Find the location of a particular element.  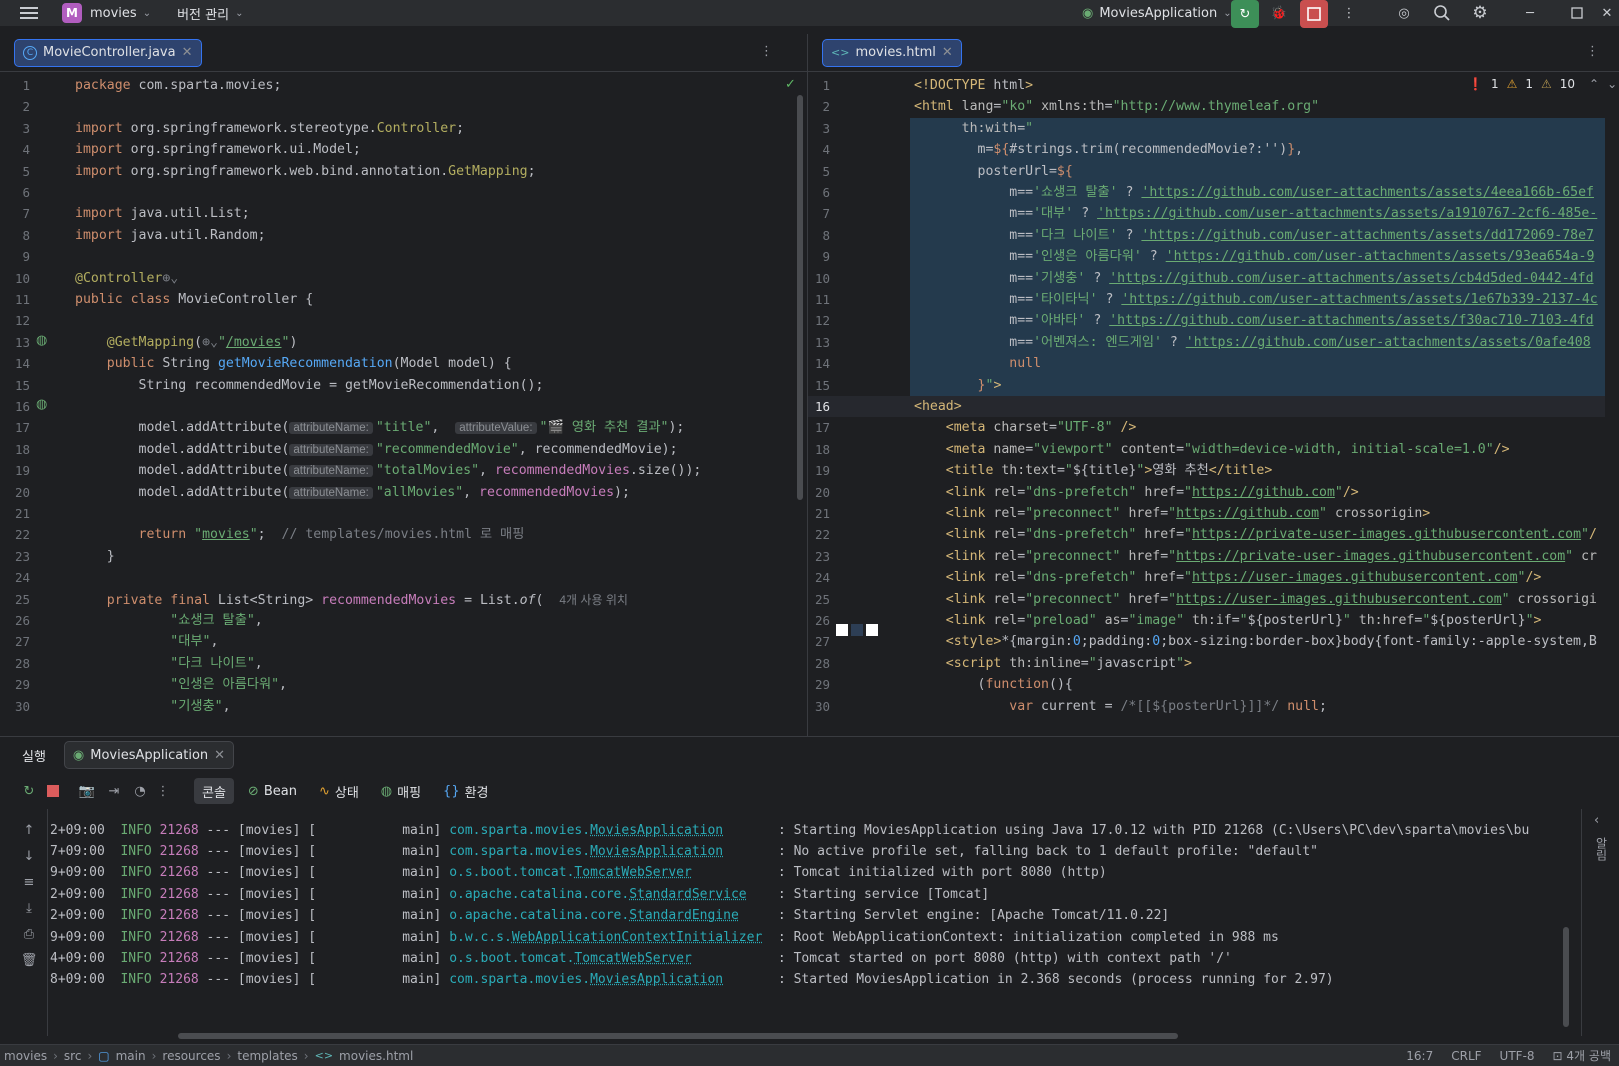

more-options-icon: ⋮ is located at coordinates (163, 791).